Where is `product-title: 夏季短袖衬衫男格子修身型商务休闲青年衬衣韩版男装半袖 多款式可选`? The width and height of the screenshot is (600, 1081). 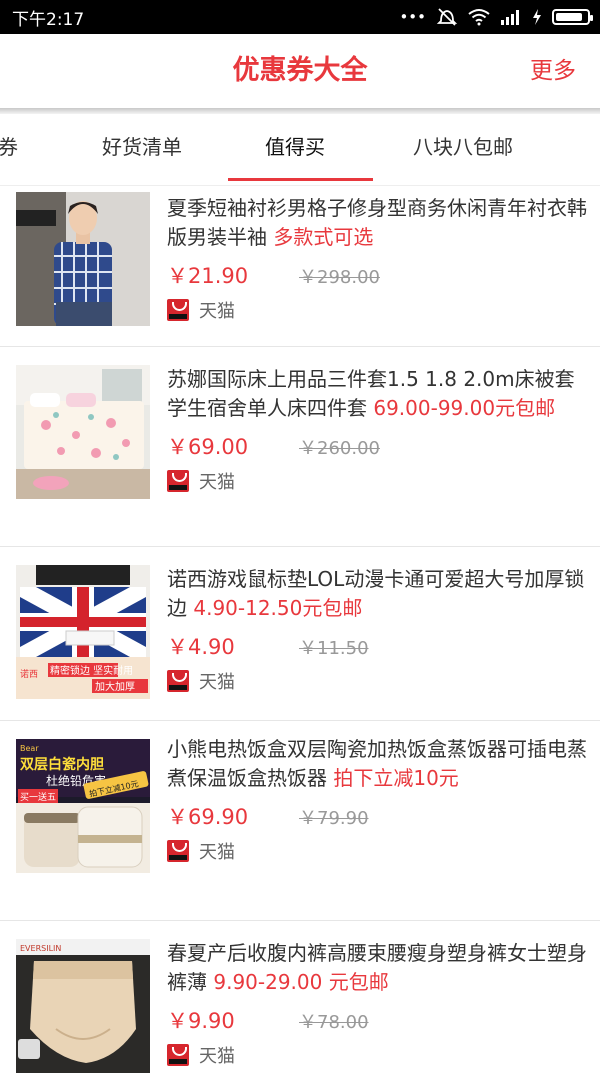 product-title: 夏季短袖衬衫男格子修身型商务休闲青年衬衣韩版男装半袖 多款式可选 is located at coordinates (377, 223).